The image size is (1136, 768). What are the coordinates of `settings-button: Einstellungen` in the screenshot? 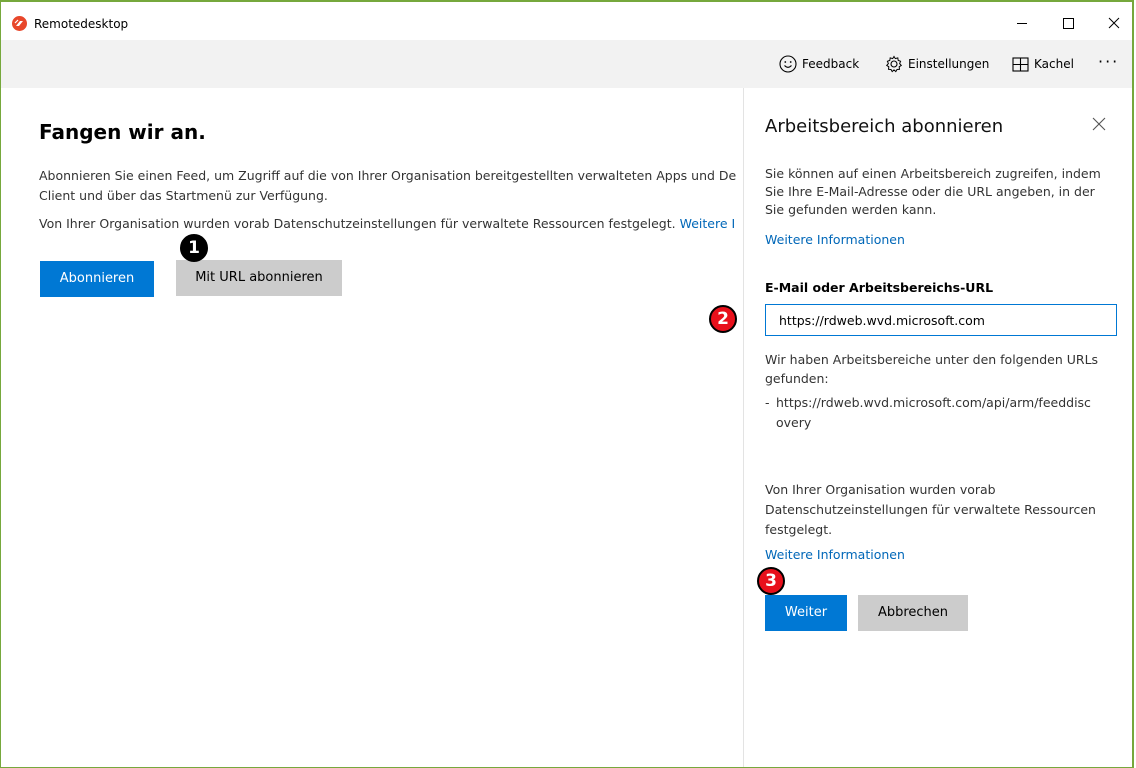 It's located at (937, 64).